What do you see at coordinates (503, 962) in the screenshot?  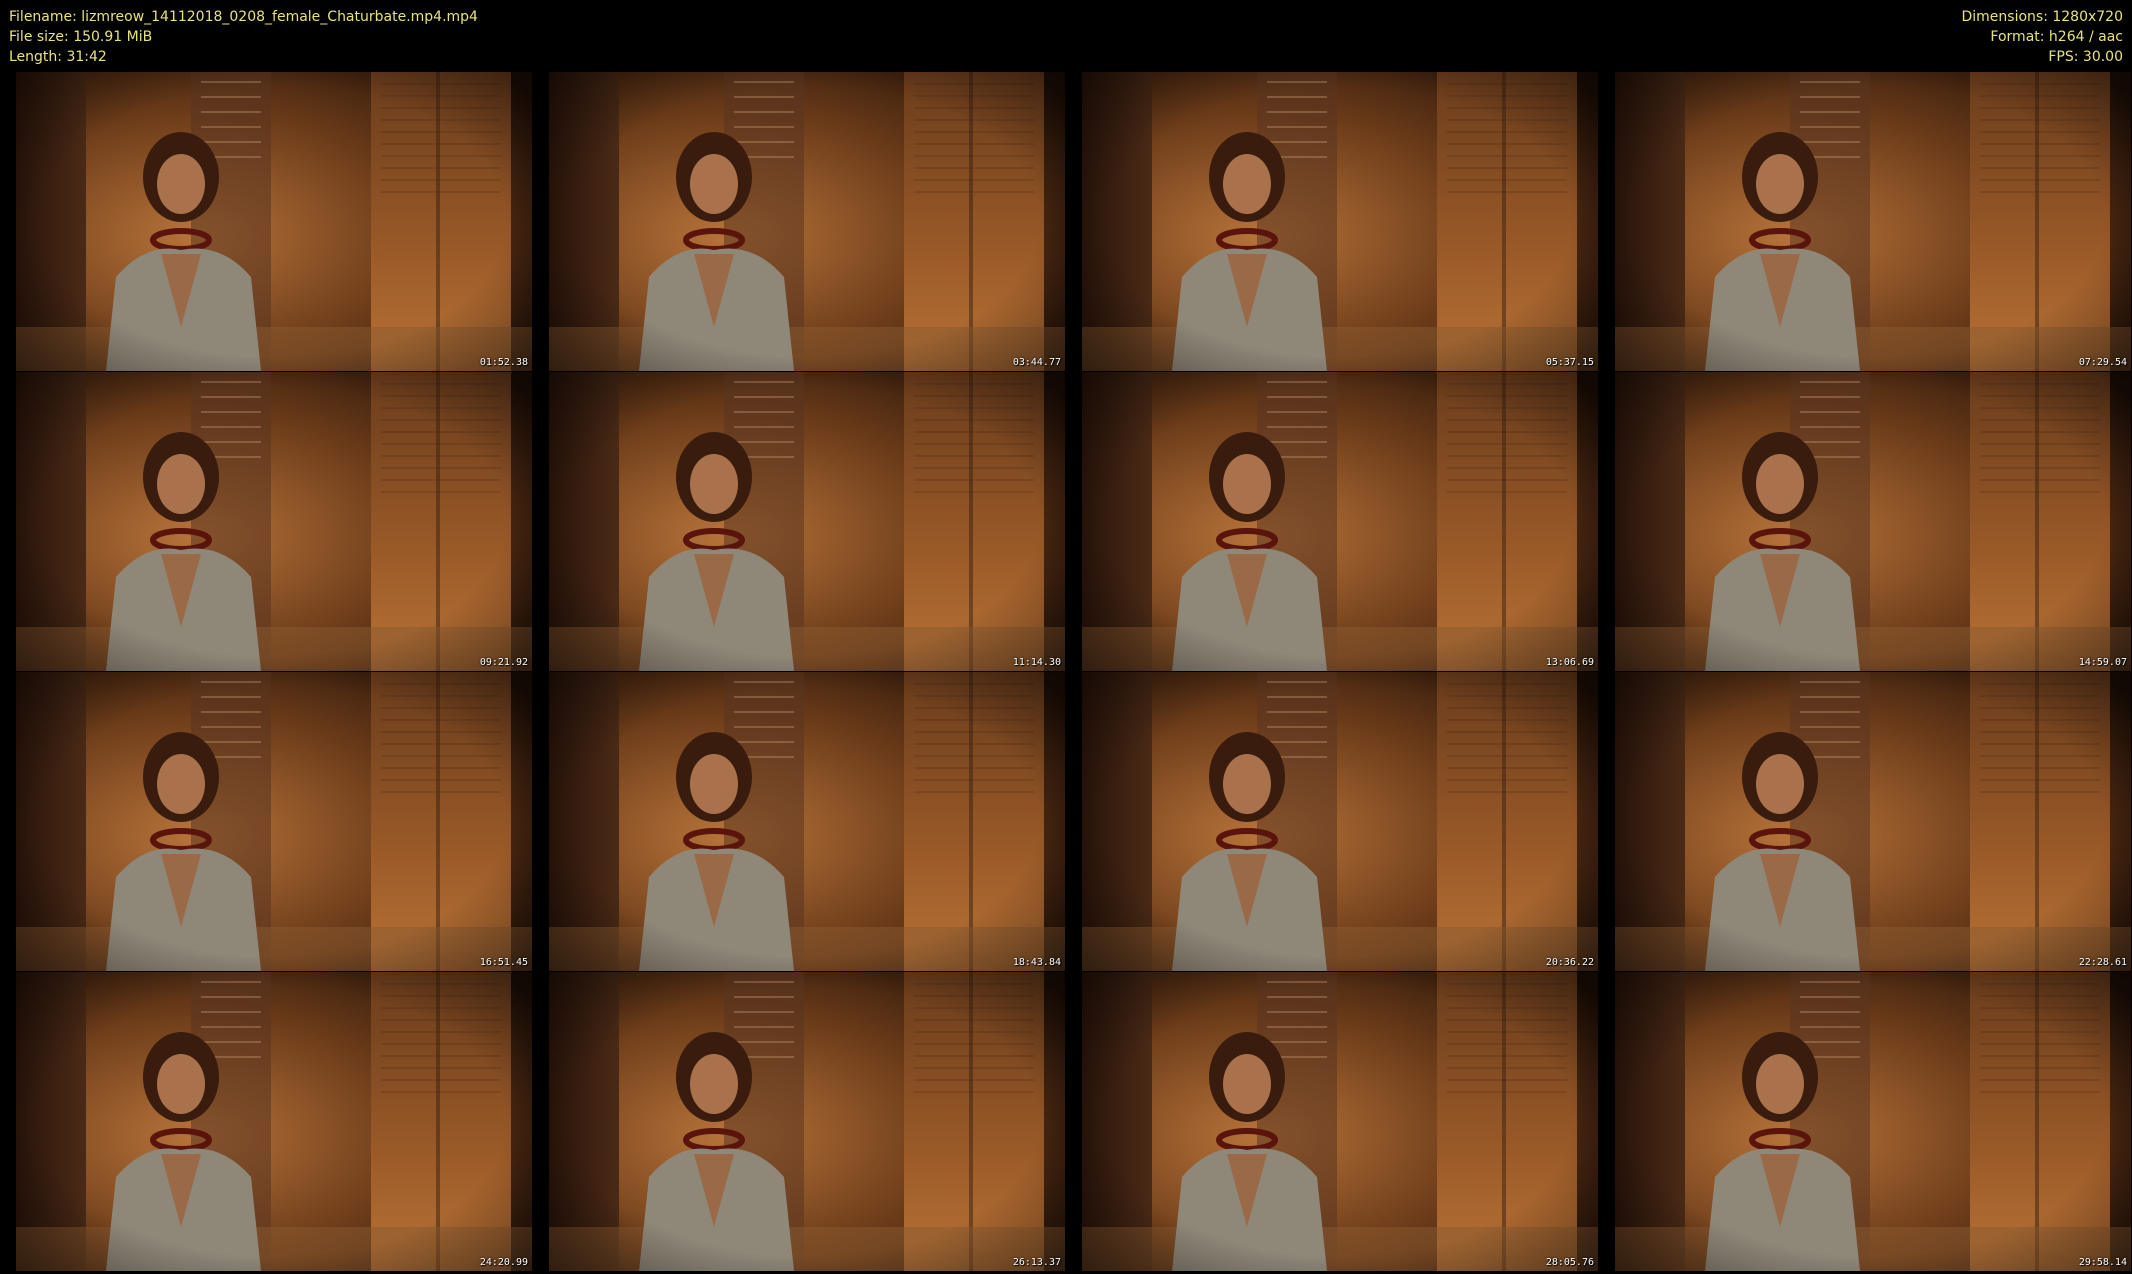 I see `thumbnail-timestamp: 16:51.45` at bounding box center [503, 962].